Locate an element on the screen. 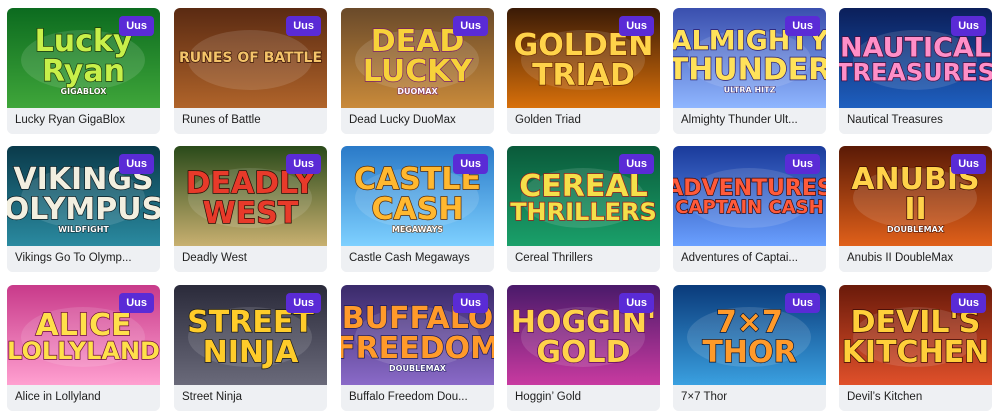 The width and height of the screenshot is (1000, 416). game-thumbnail: 7×7 THOR Uus is located at coordinates (749, 335).